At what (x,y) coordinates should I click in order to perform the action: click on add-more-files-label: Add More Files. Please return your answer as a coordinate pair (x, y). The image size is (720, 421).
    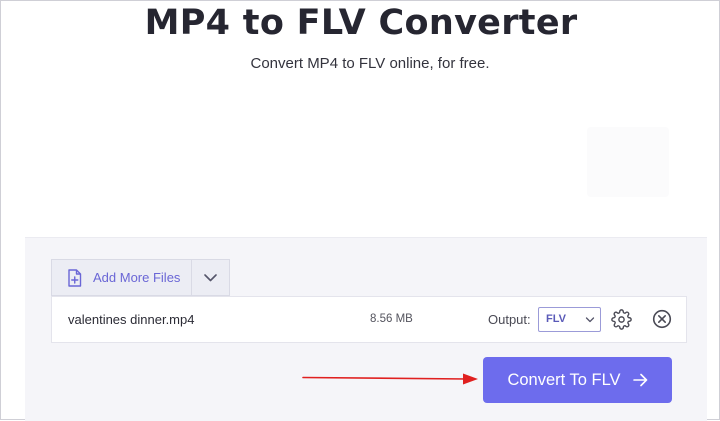
    Looking at the image, I should click on (137, 277).